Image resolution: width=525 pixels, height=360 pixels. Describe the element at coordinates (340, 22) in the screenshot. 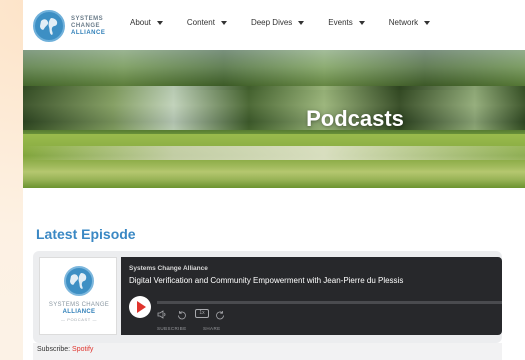

I see `nav-label: Events` at that location.